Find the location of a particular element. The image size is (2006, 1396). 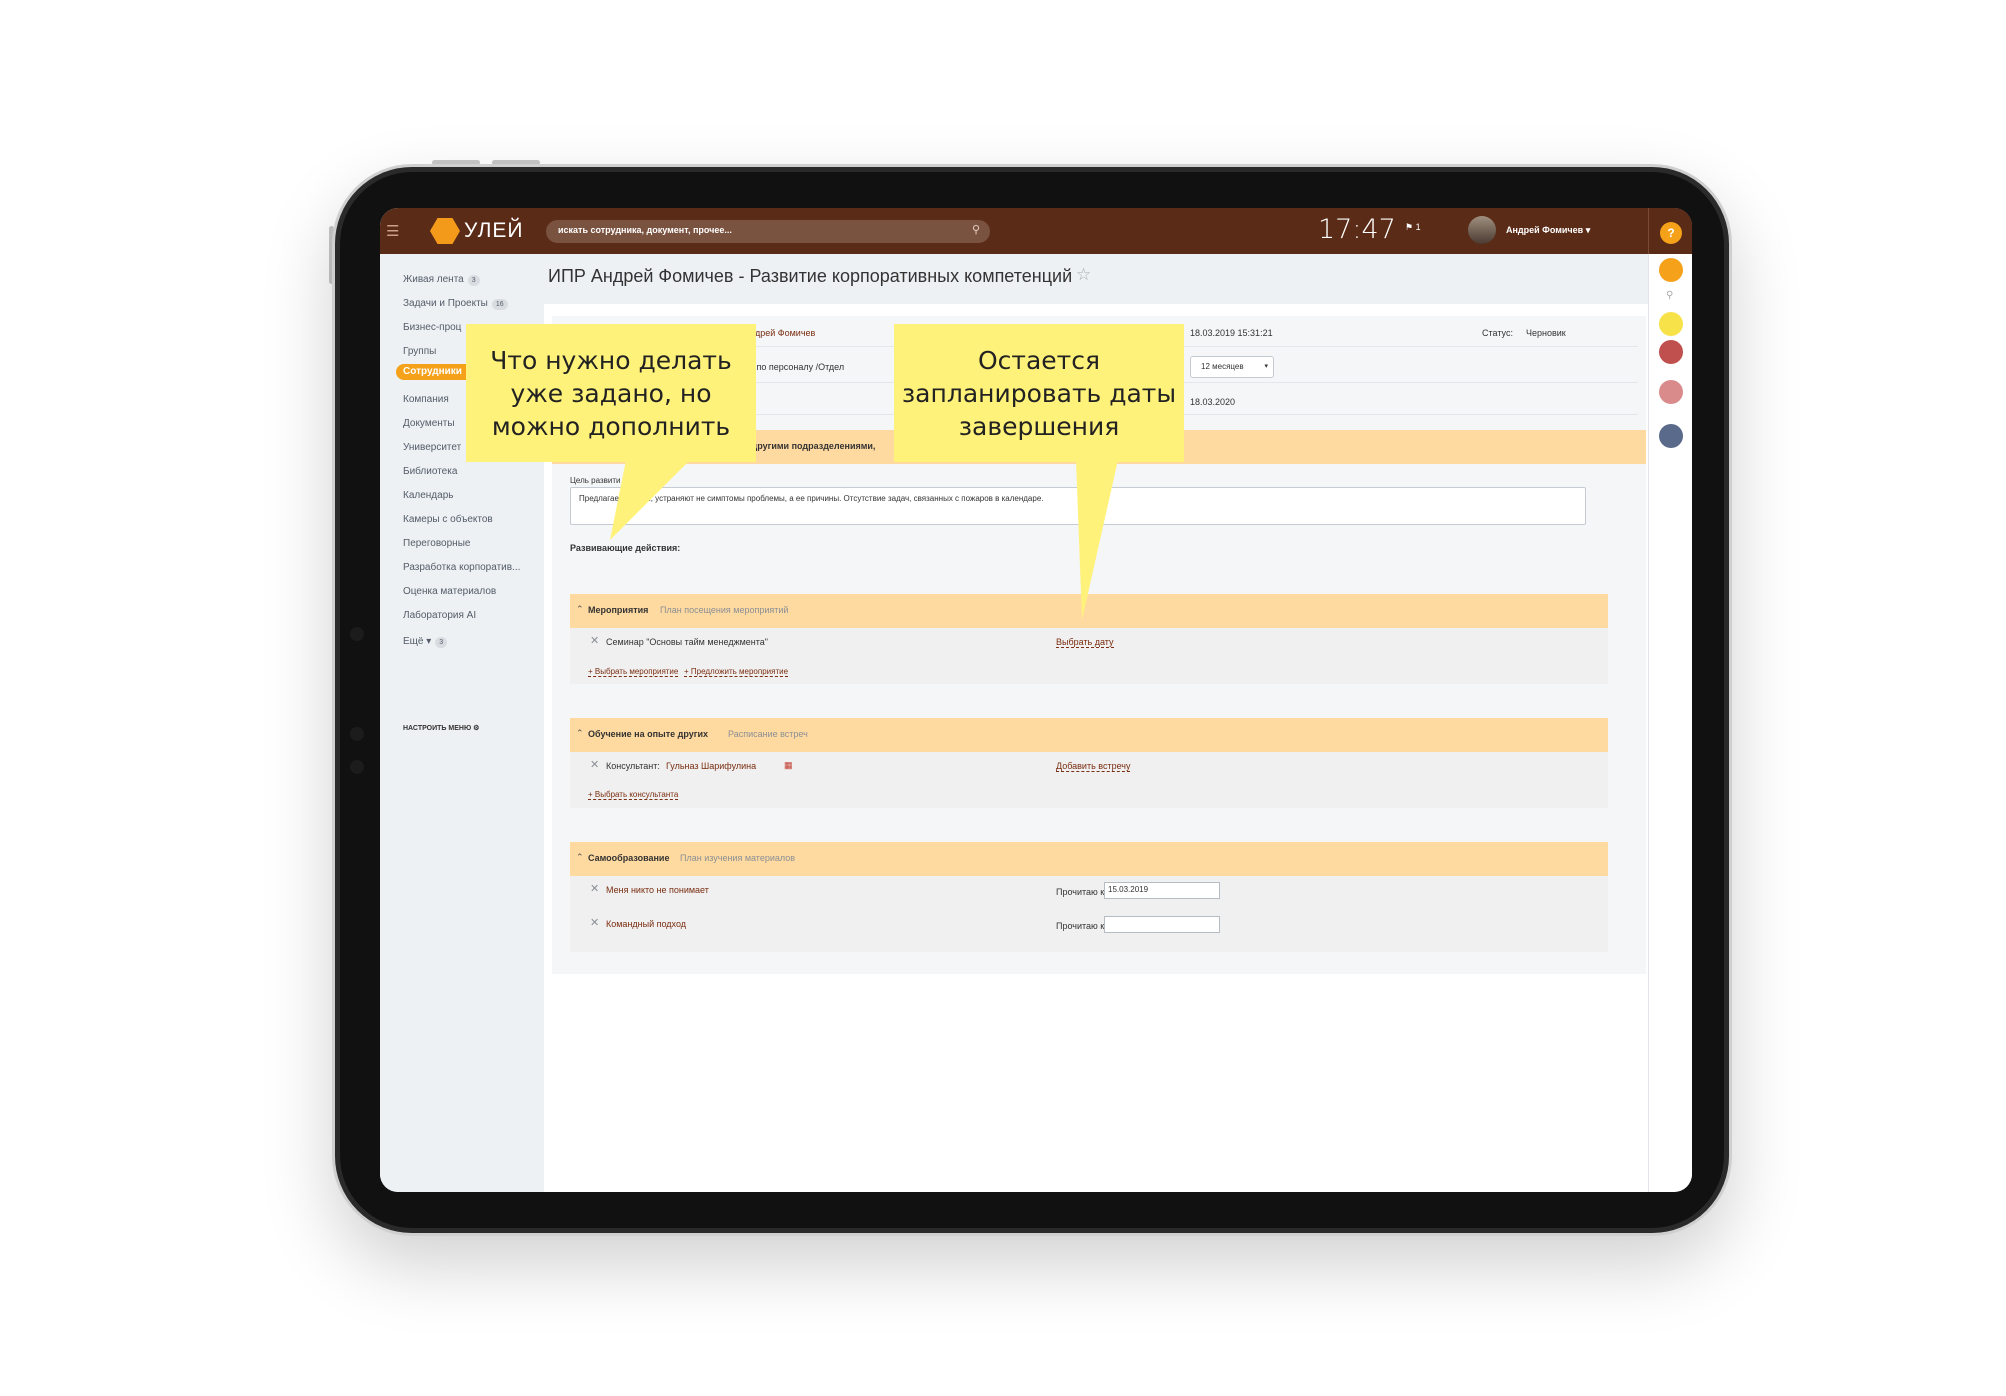

status-label: Статус: is located at coordinates (1497, 333).